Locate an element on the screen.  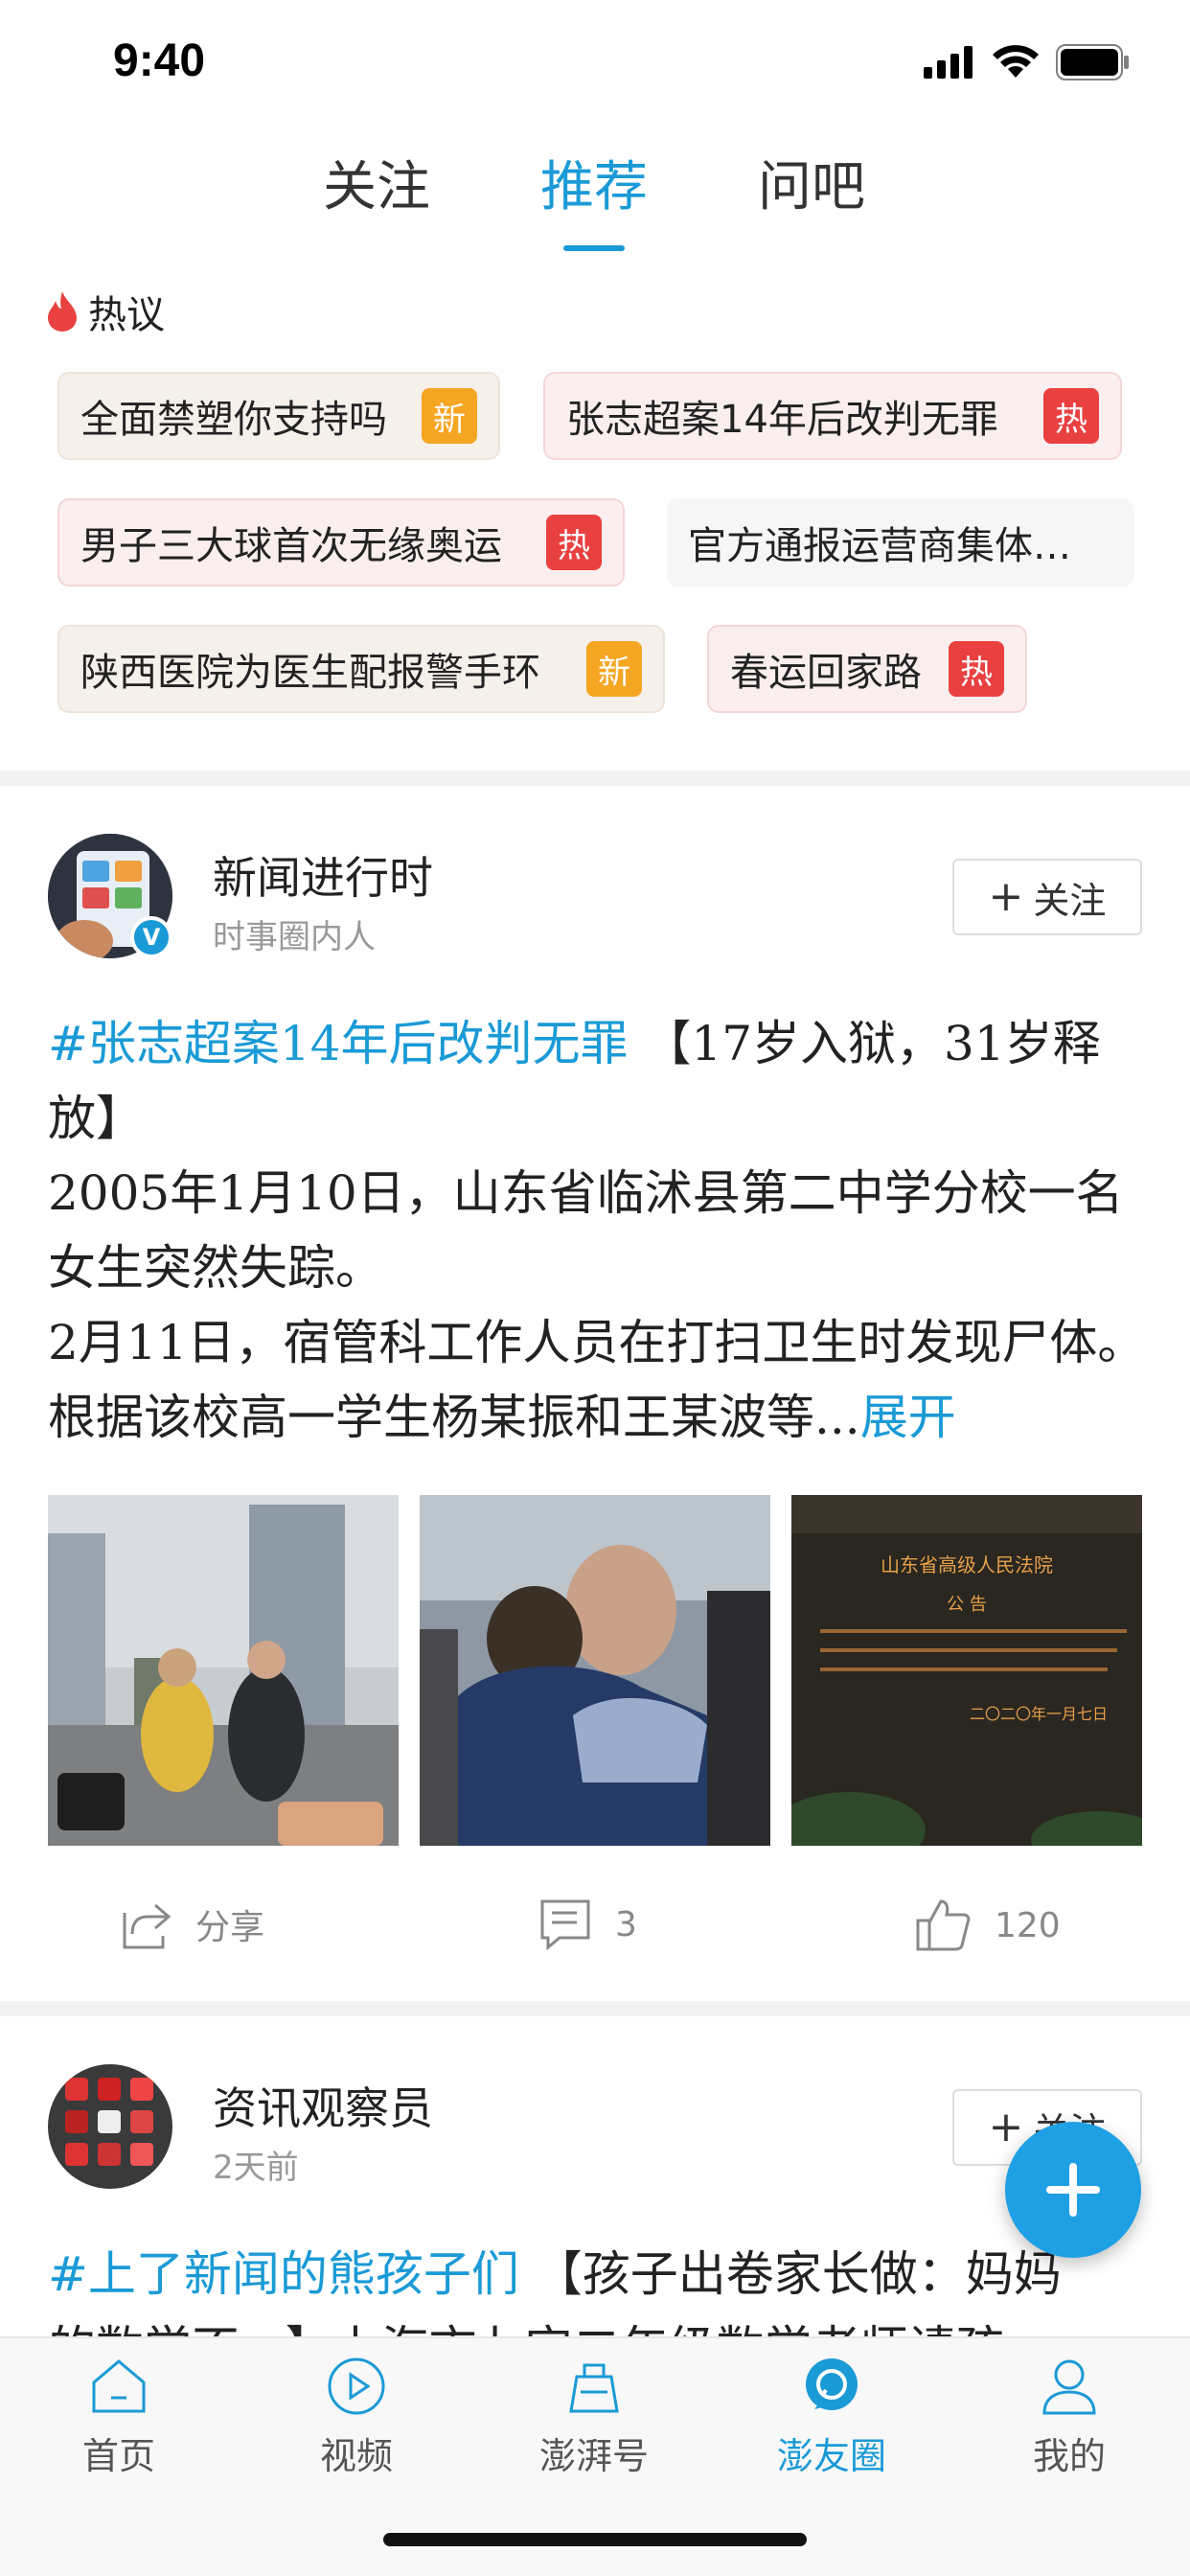
comment-icon is located at coordinates (565, 1925).